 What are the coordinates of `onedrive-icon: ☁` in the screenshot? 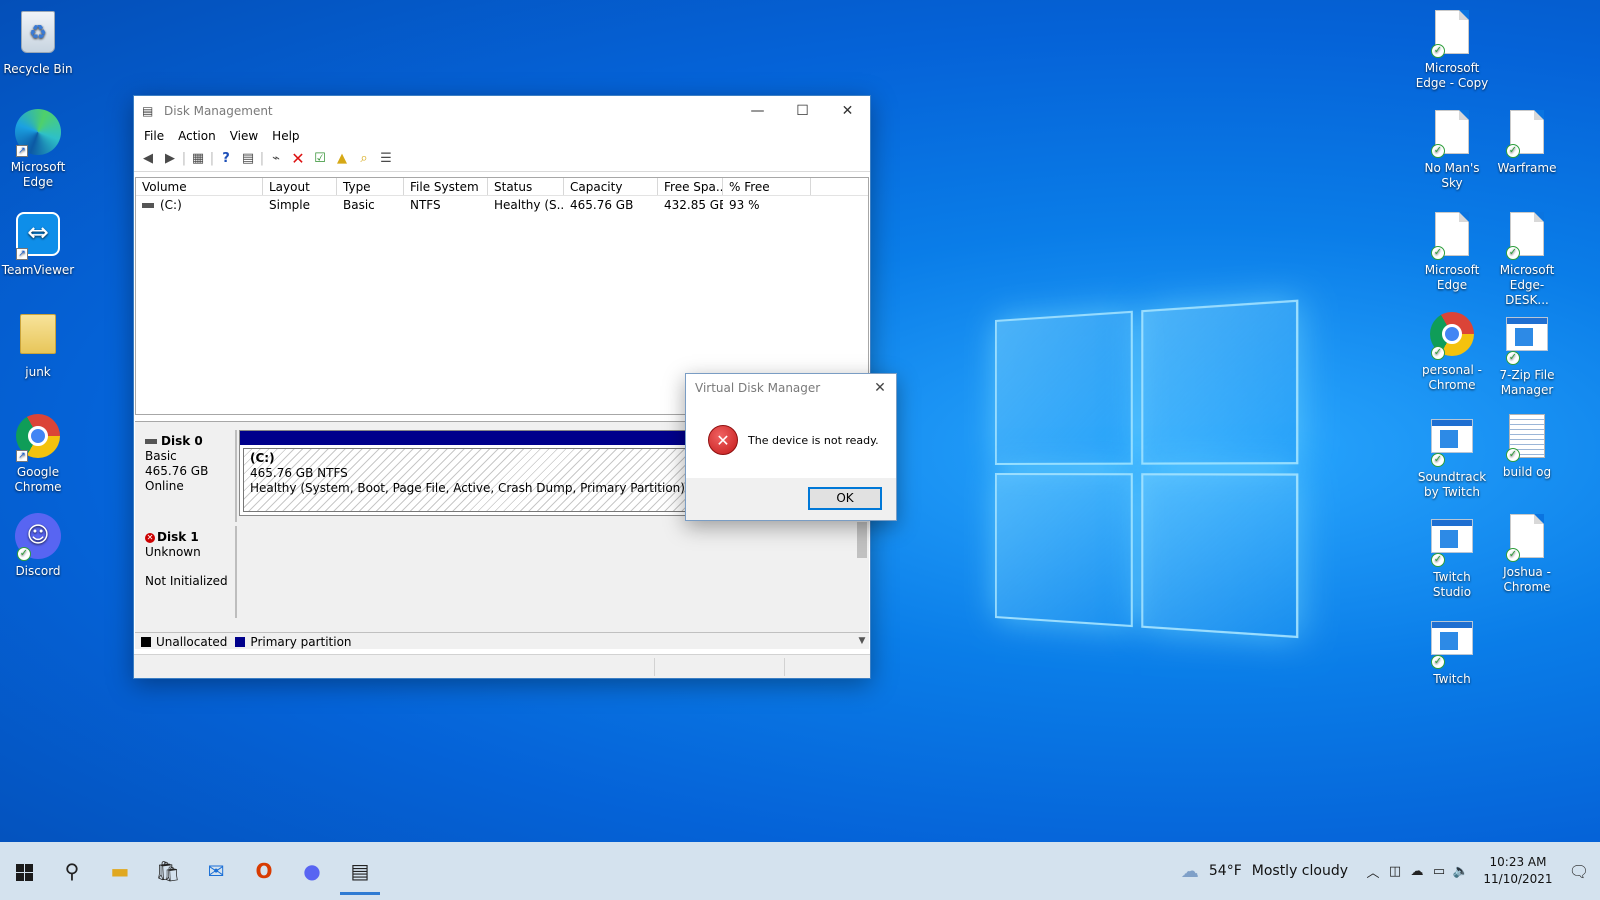 It's located at (1417, 871).